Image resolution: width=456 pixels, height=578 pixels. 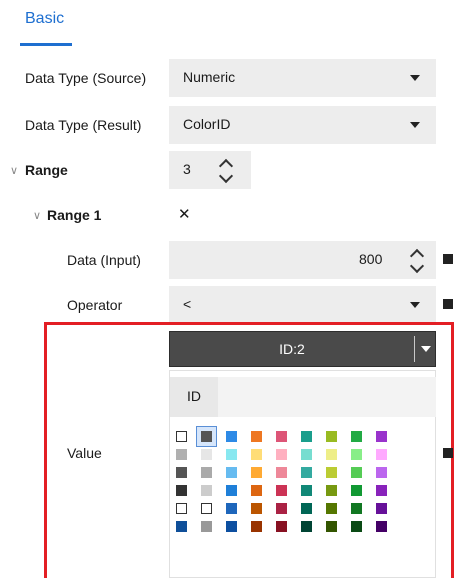 I want to click on data-input-value: 800, so click(x=371, y=259).